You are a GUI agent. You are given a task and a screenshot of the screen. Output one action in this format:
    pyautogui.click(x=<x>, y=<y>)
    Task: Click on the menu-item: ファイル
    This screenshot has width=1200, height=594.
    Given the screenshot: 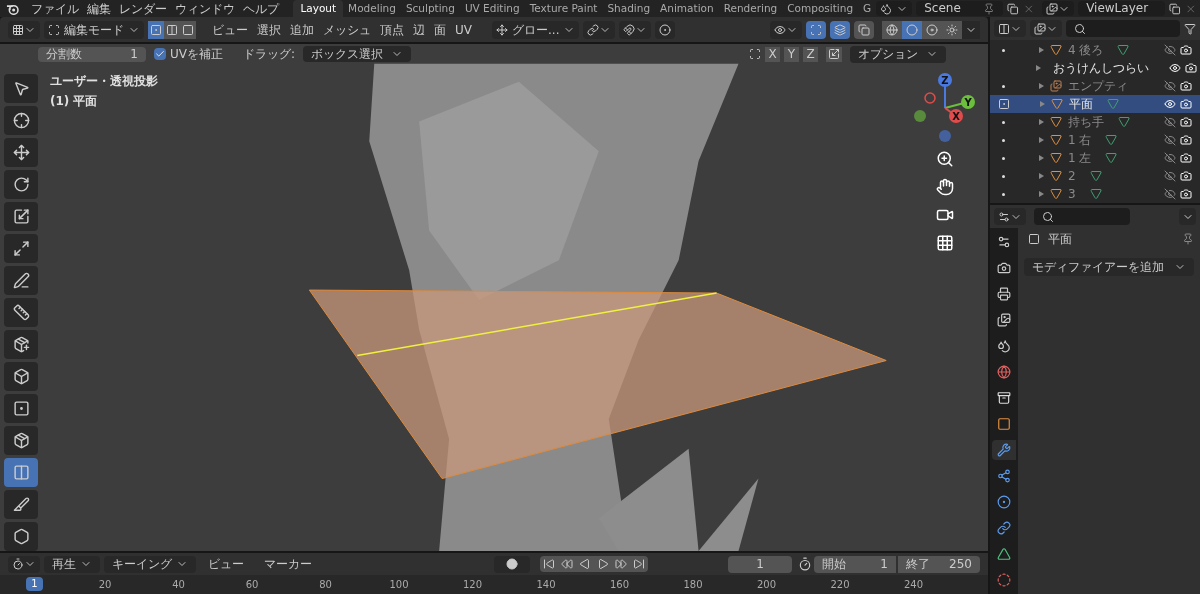 What is the action you would take?
    pyautogui.click(x=55, y=8)
    